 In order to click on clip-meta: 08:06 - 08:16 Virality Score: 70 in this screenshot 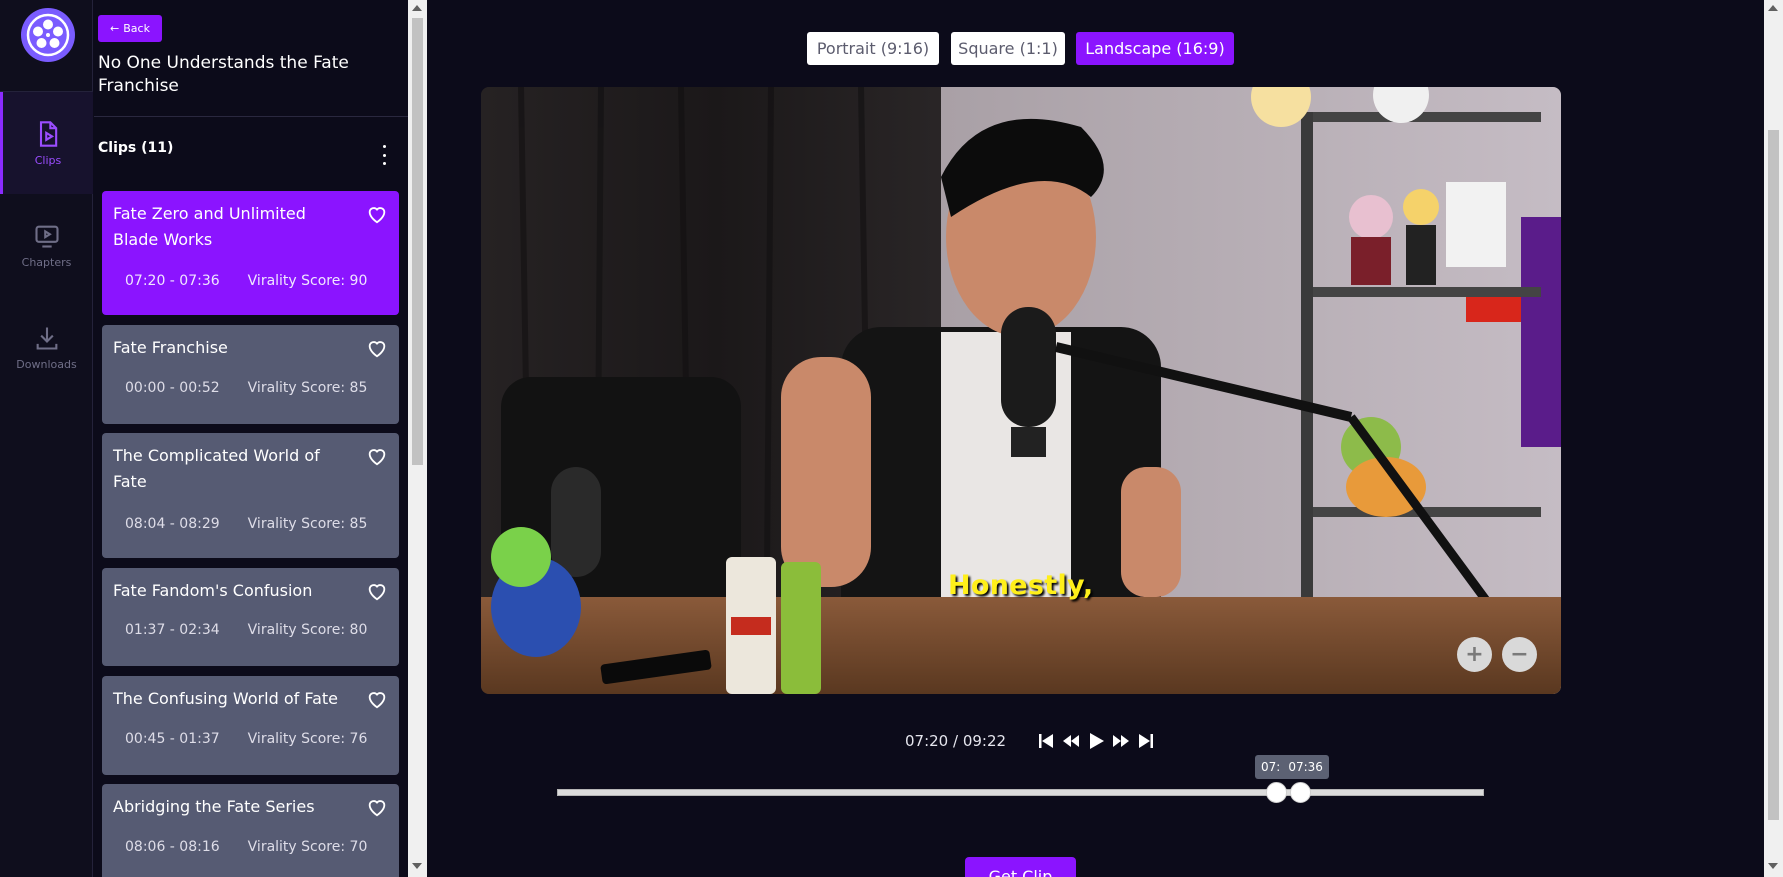, I will do `click(246, 847)`.